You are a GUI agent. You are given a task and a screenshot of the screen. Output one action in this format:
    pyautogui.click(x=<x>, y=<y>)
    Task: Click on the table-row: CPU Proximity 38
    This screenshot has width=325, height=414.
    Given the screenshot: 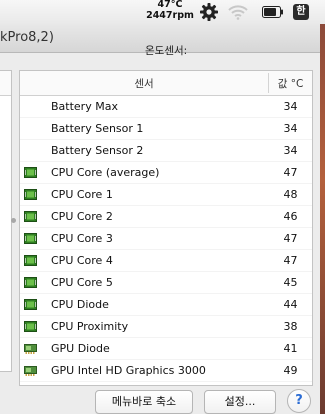 What is the action you would take?
    pyautogui.click(x=166, y=327)
    